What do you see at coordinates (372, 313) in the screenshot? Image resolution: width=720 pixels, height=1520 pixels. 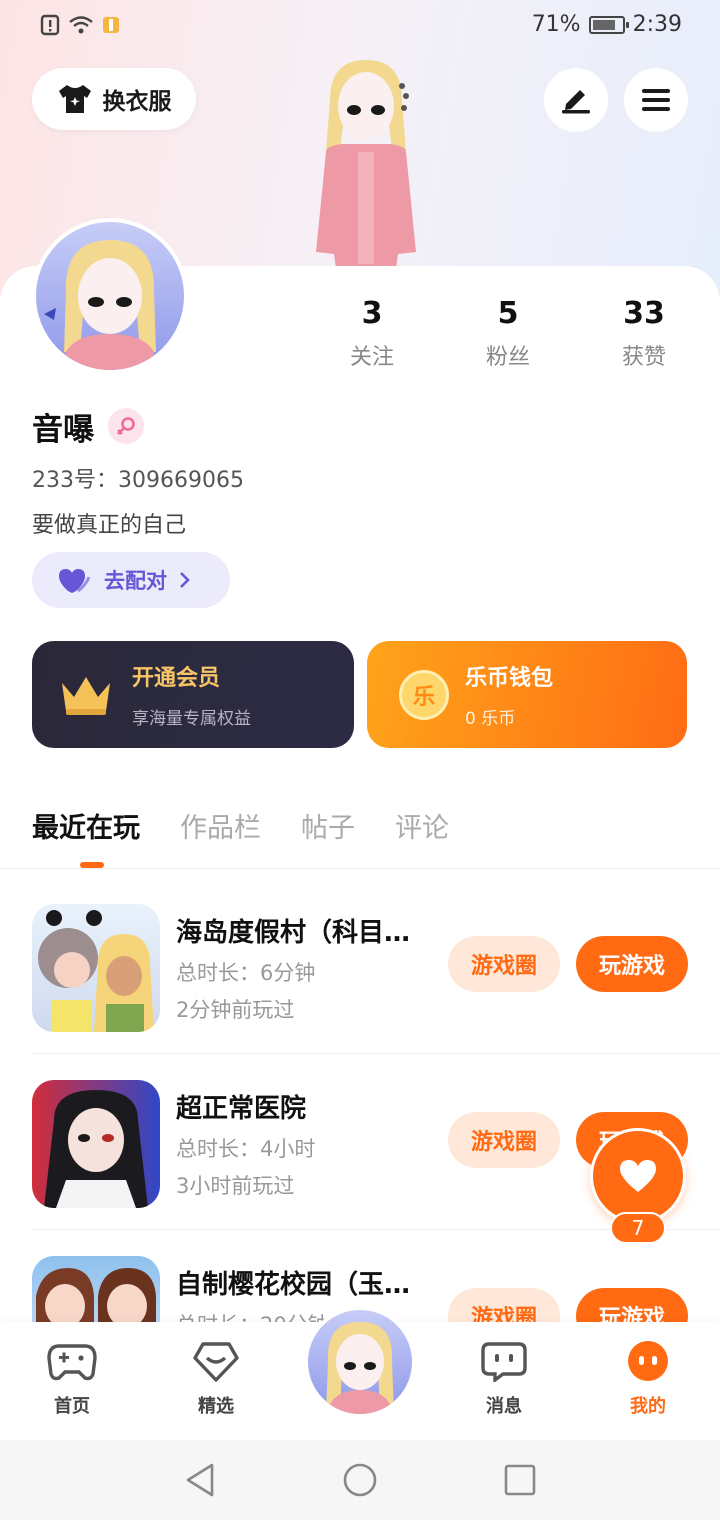 I see `stat-following-value: 3` at bounding box center [372, 313].